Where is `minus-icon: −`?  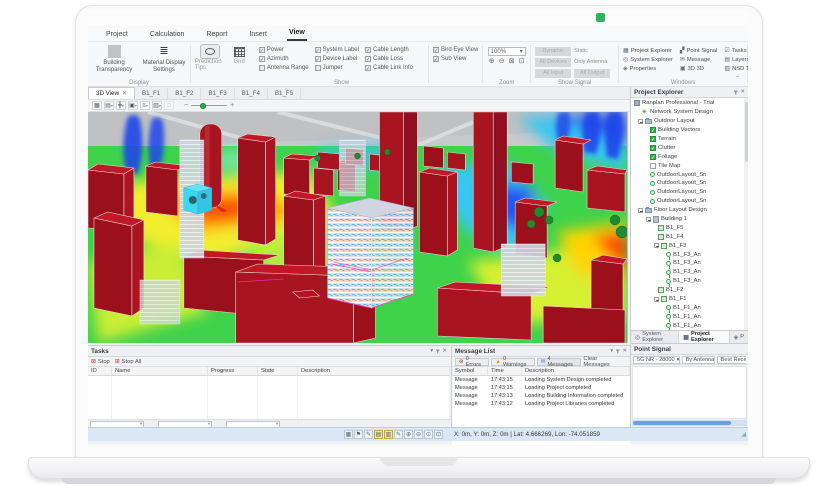 minus-icon: − is located at coordinates (186, 105).